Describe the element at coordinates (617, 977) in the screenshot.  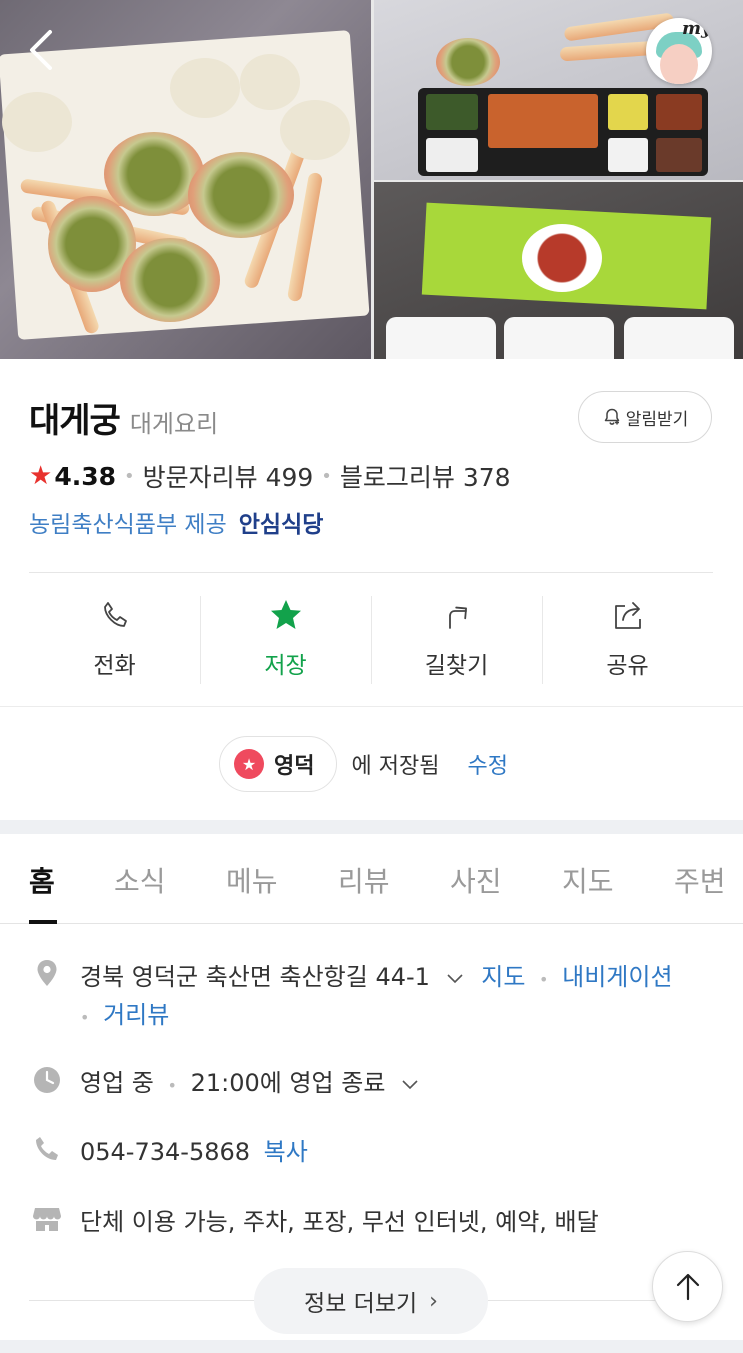
I see `navigation-link: 내비게이션` at that location.